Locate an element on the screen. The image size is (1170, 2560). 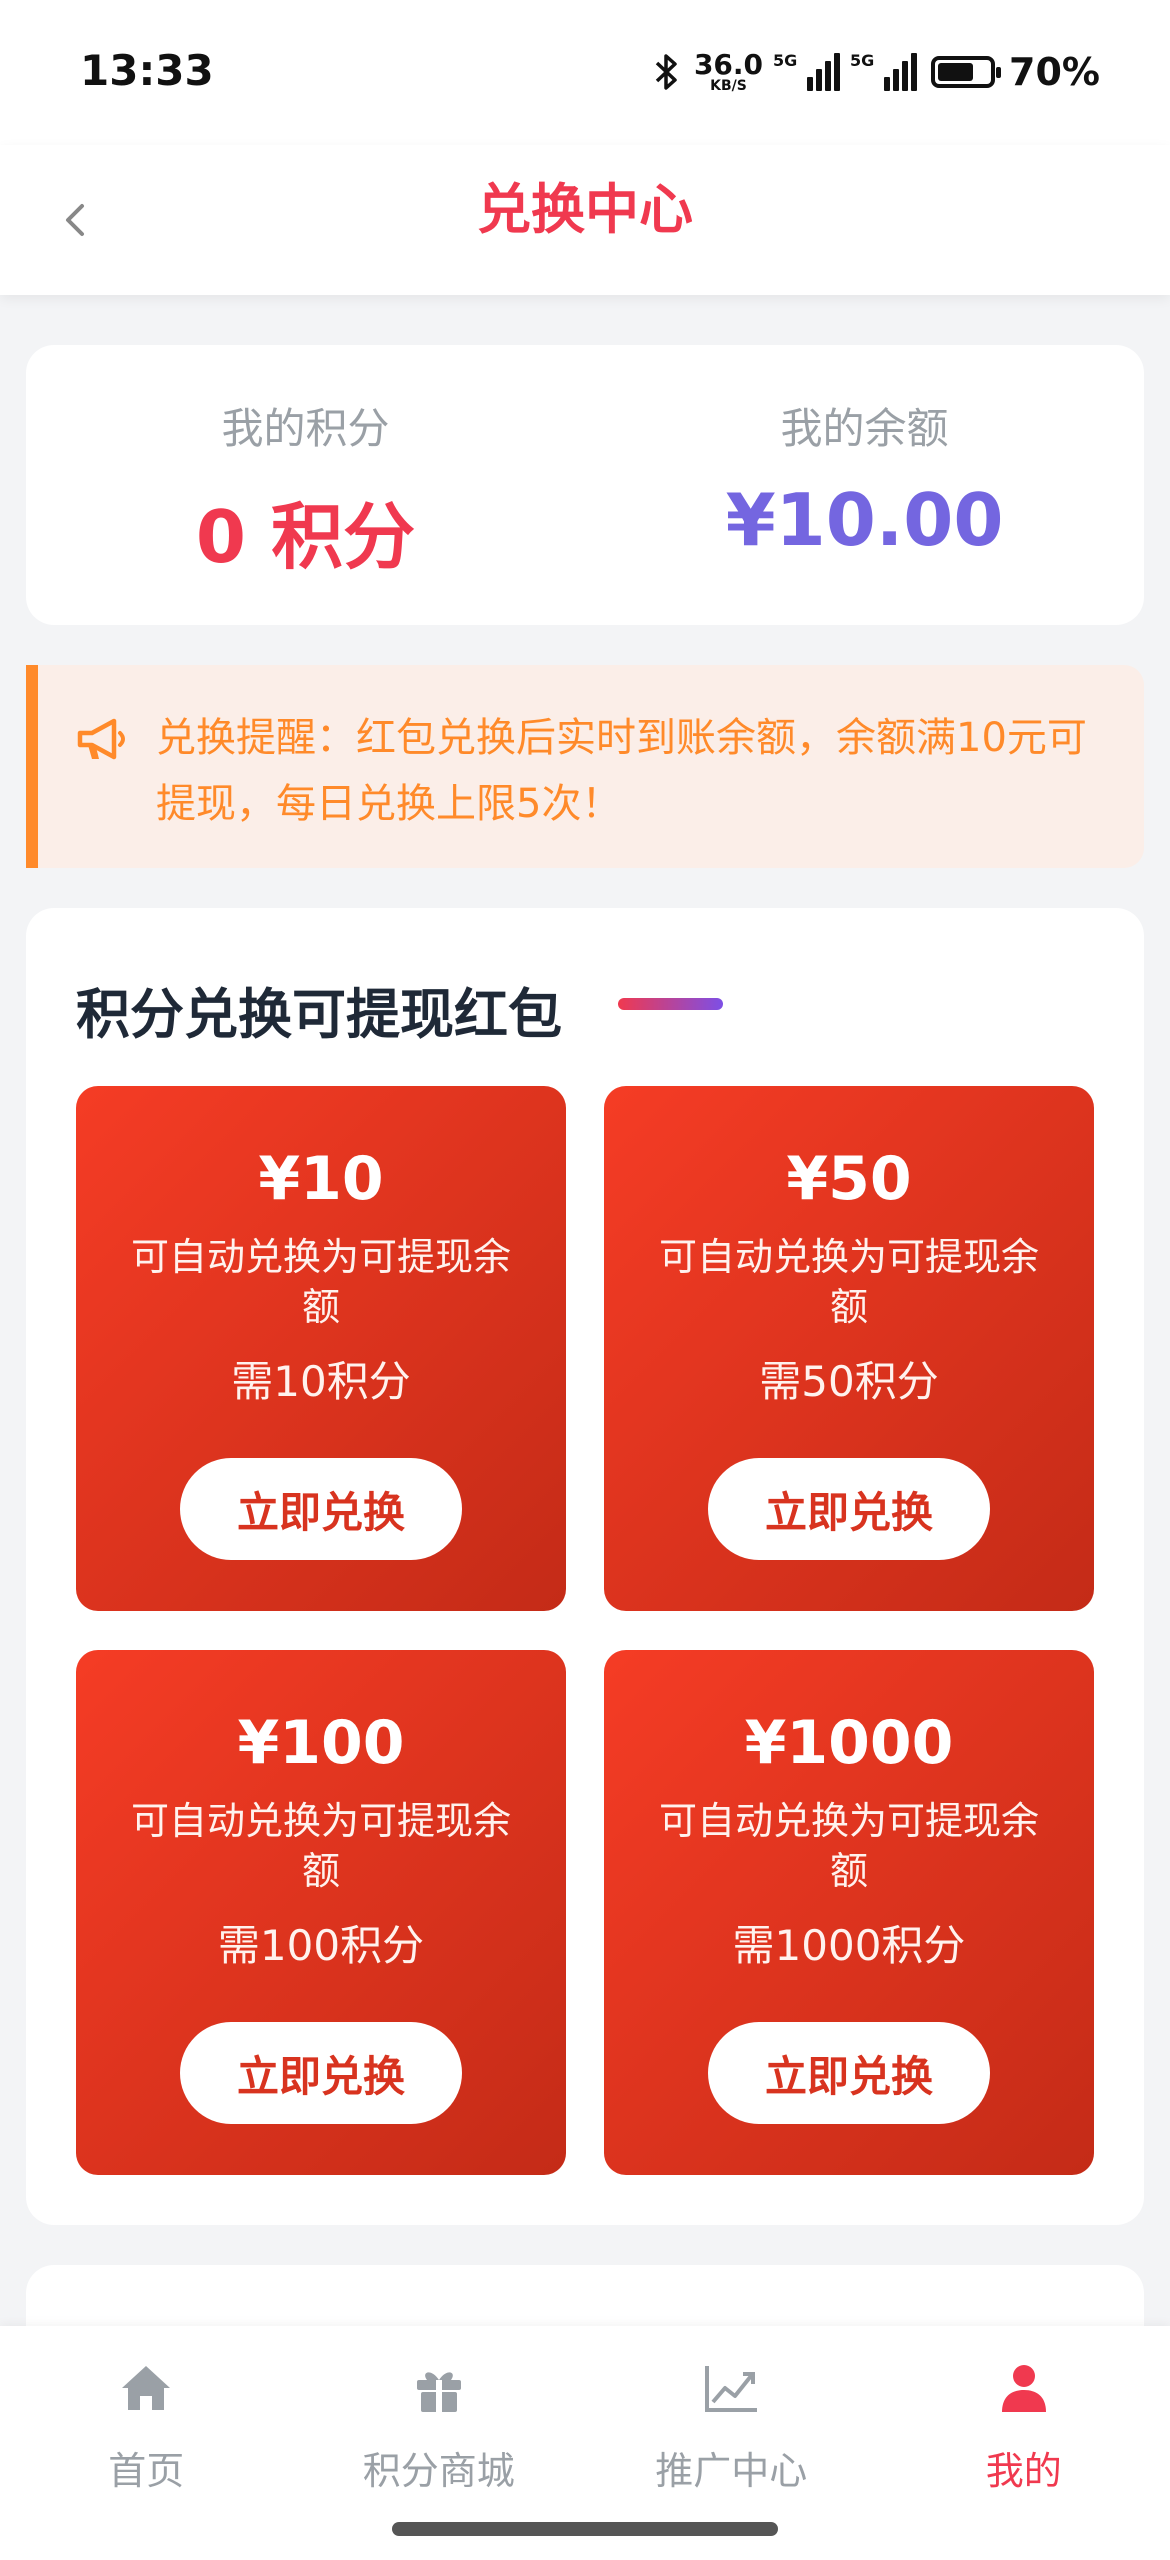
points-stat: 我的积分 0 积分 is located at coordinates (305, 485).